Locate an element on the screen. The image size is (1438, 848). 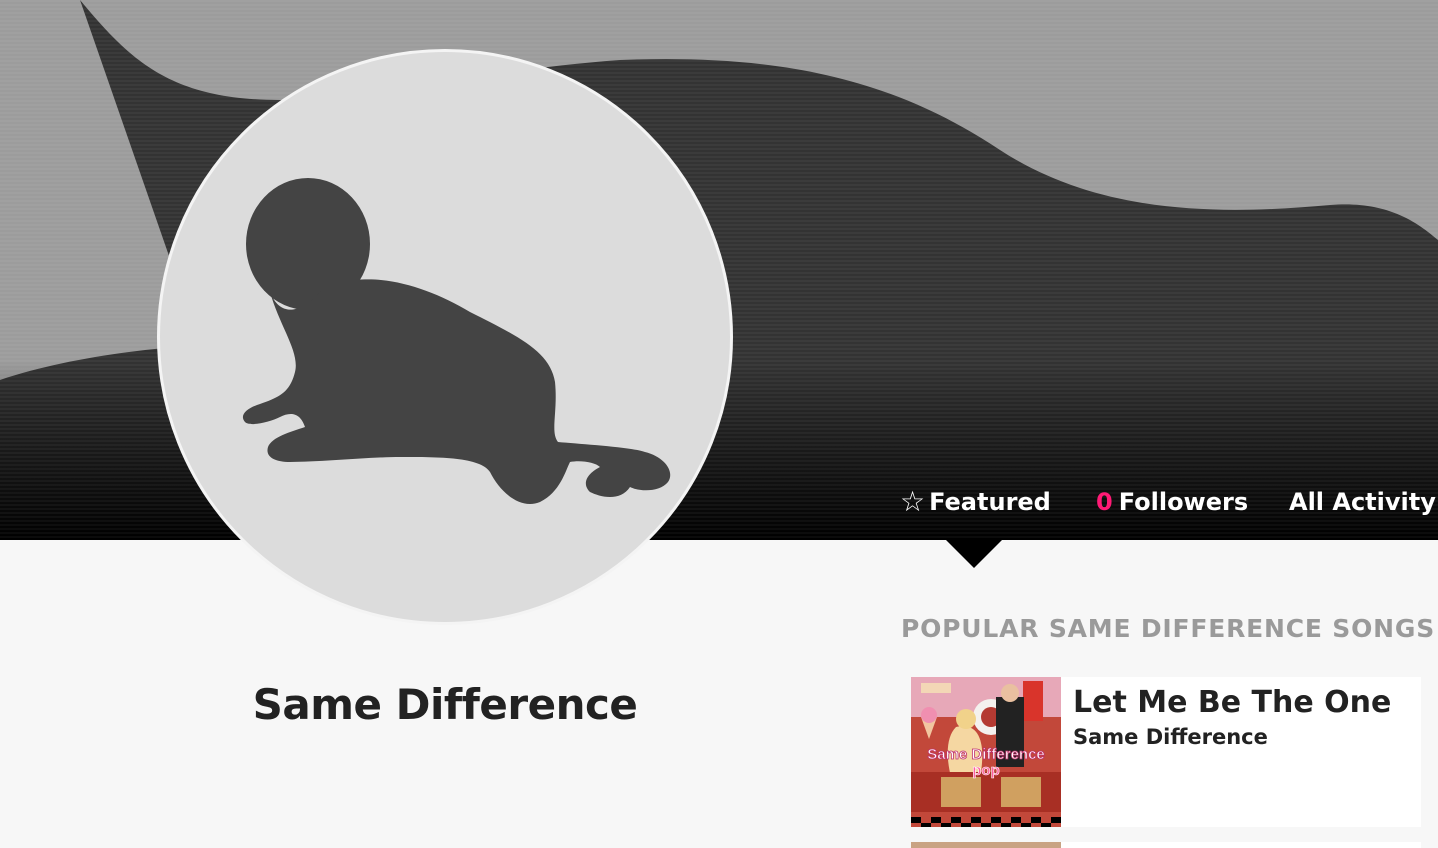
tab-all-activity: All Activity is located at coordinates (1362, 502).